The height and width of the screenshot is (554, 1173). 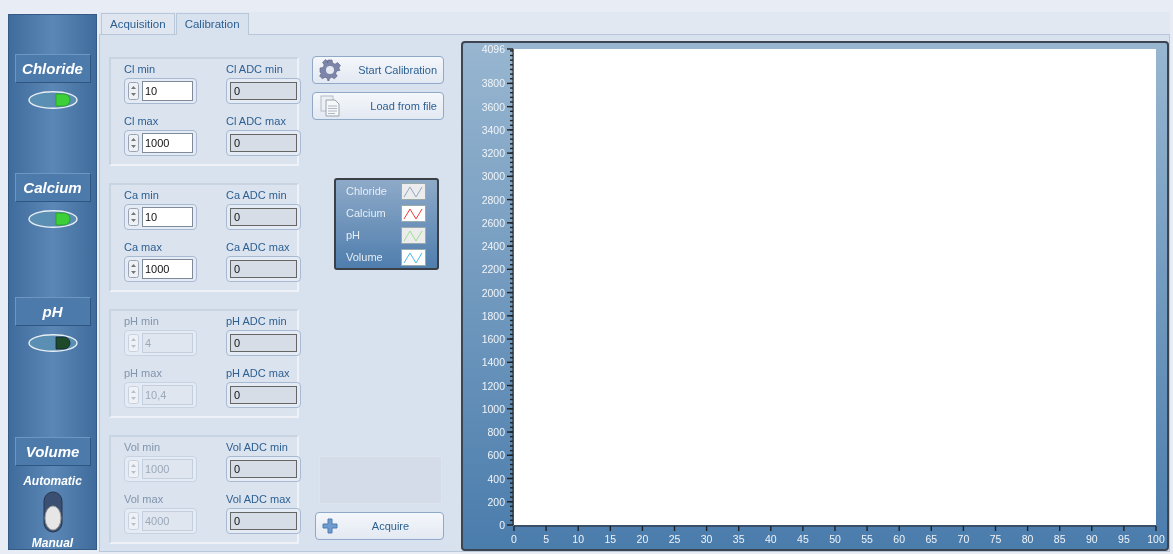 What do you see at coordinates (1059, 539) in the screenshot?
I see `axis-tick-label: 85` at bounding box center [1059, 539].